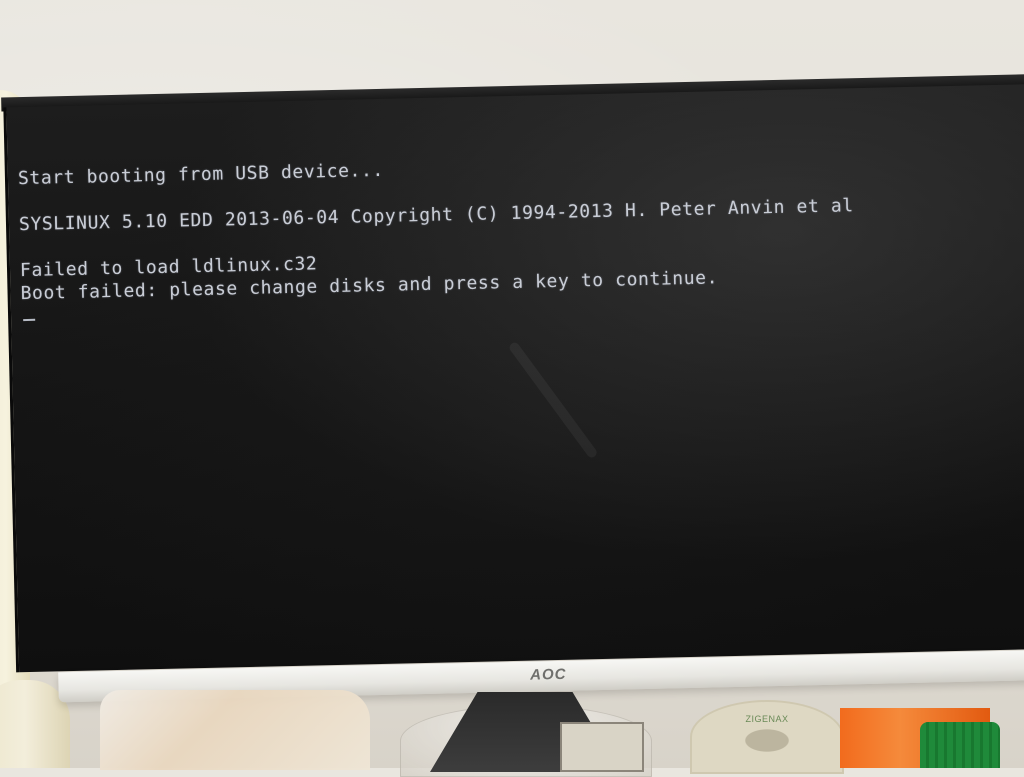 The image size is (1024, 777). I want to click on id-card, so click(602, 747).